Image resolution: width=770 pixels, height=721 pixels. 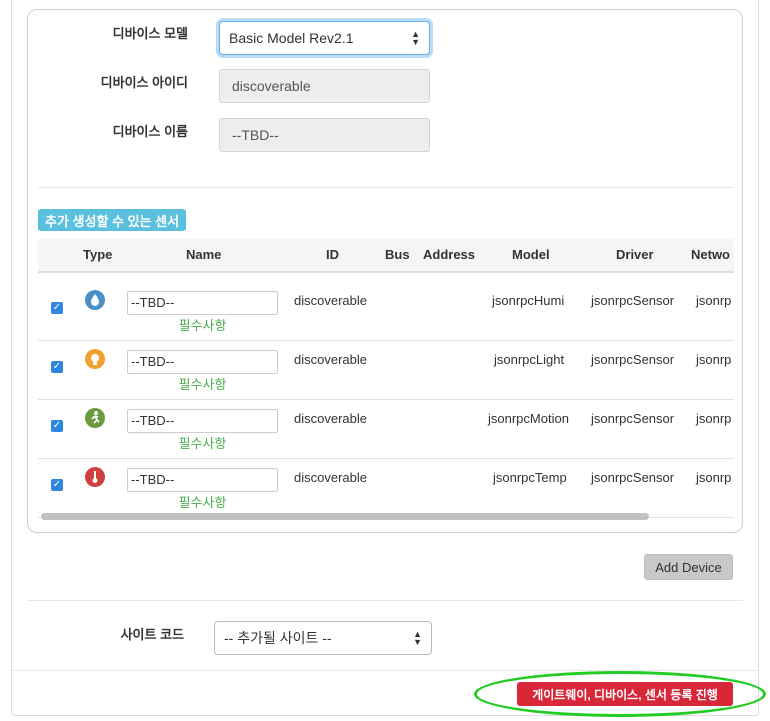 I want to click on device-id-field: discoverable, so click(x=324, y=86).